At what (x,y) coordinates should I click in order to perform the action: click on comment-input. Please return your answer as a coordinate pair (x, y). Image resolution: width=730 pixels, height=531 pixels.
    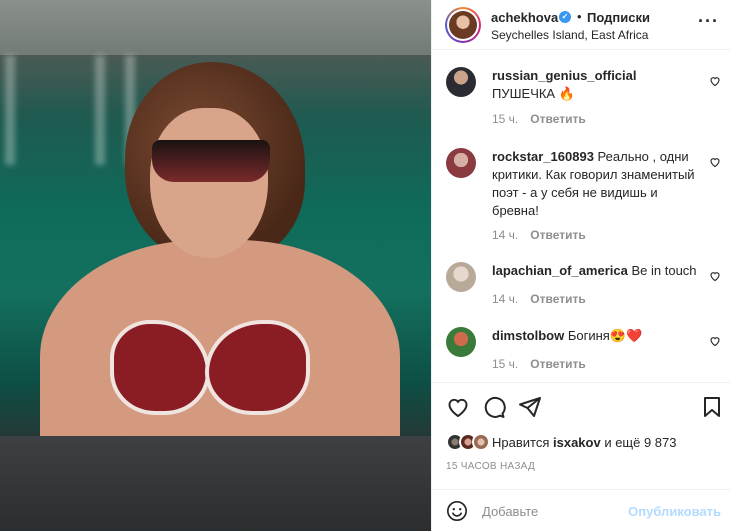
    Looking at the image, I should click on (552, 511).